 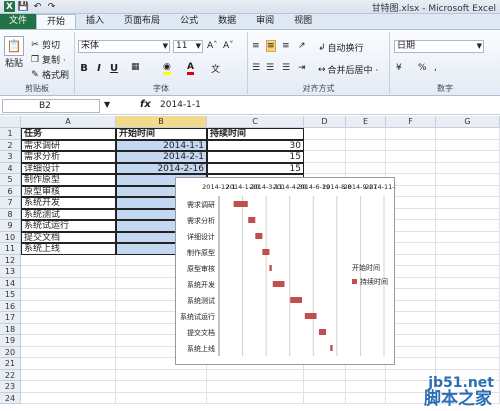 What do you see at coordinates (468, 122) in the screenshot?
I see `column-header-g: G` at bounding box center [468, 122].